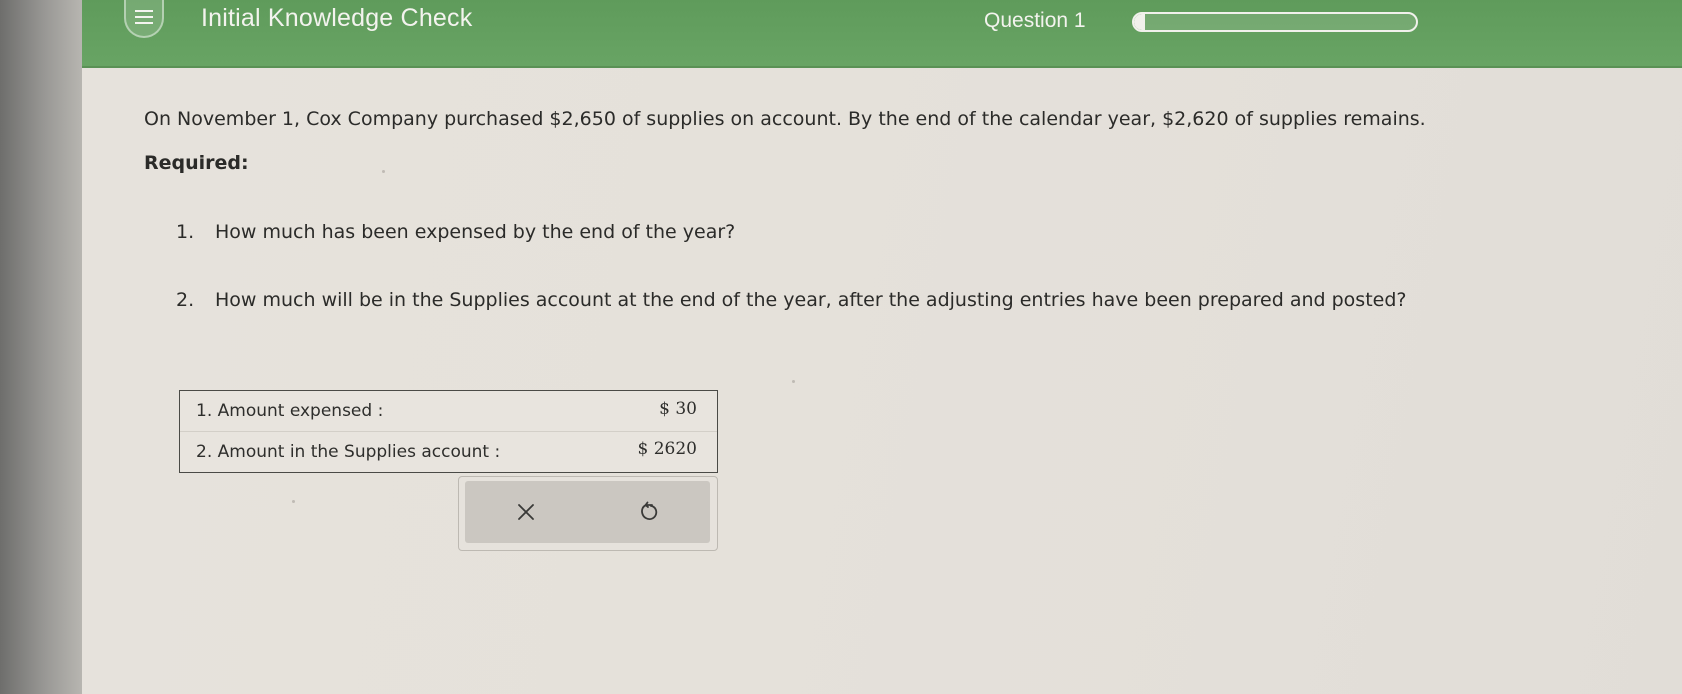 This screenshot has width=1682, height=694. What do you see at coordinates (678, 409) in the screenshot?
I see `answer-value-expensed: $ 30` at bounding box center [678, 409].